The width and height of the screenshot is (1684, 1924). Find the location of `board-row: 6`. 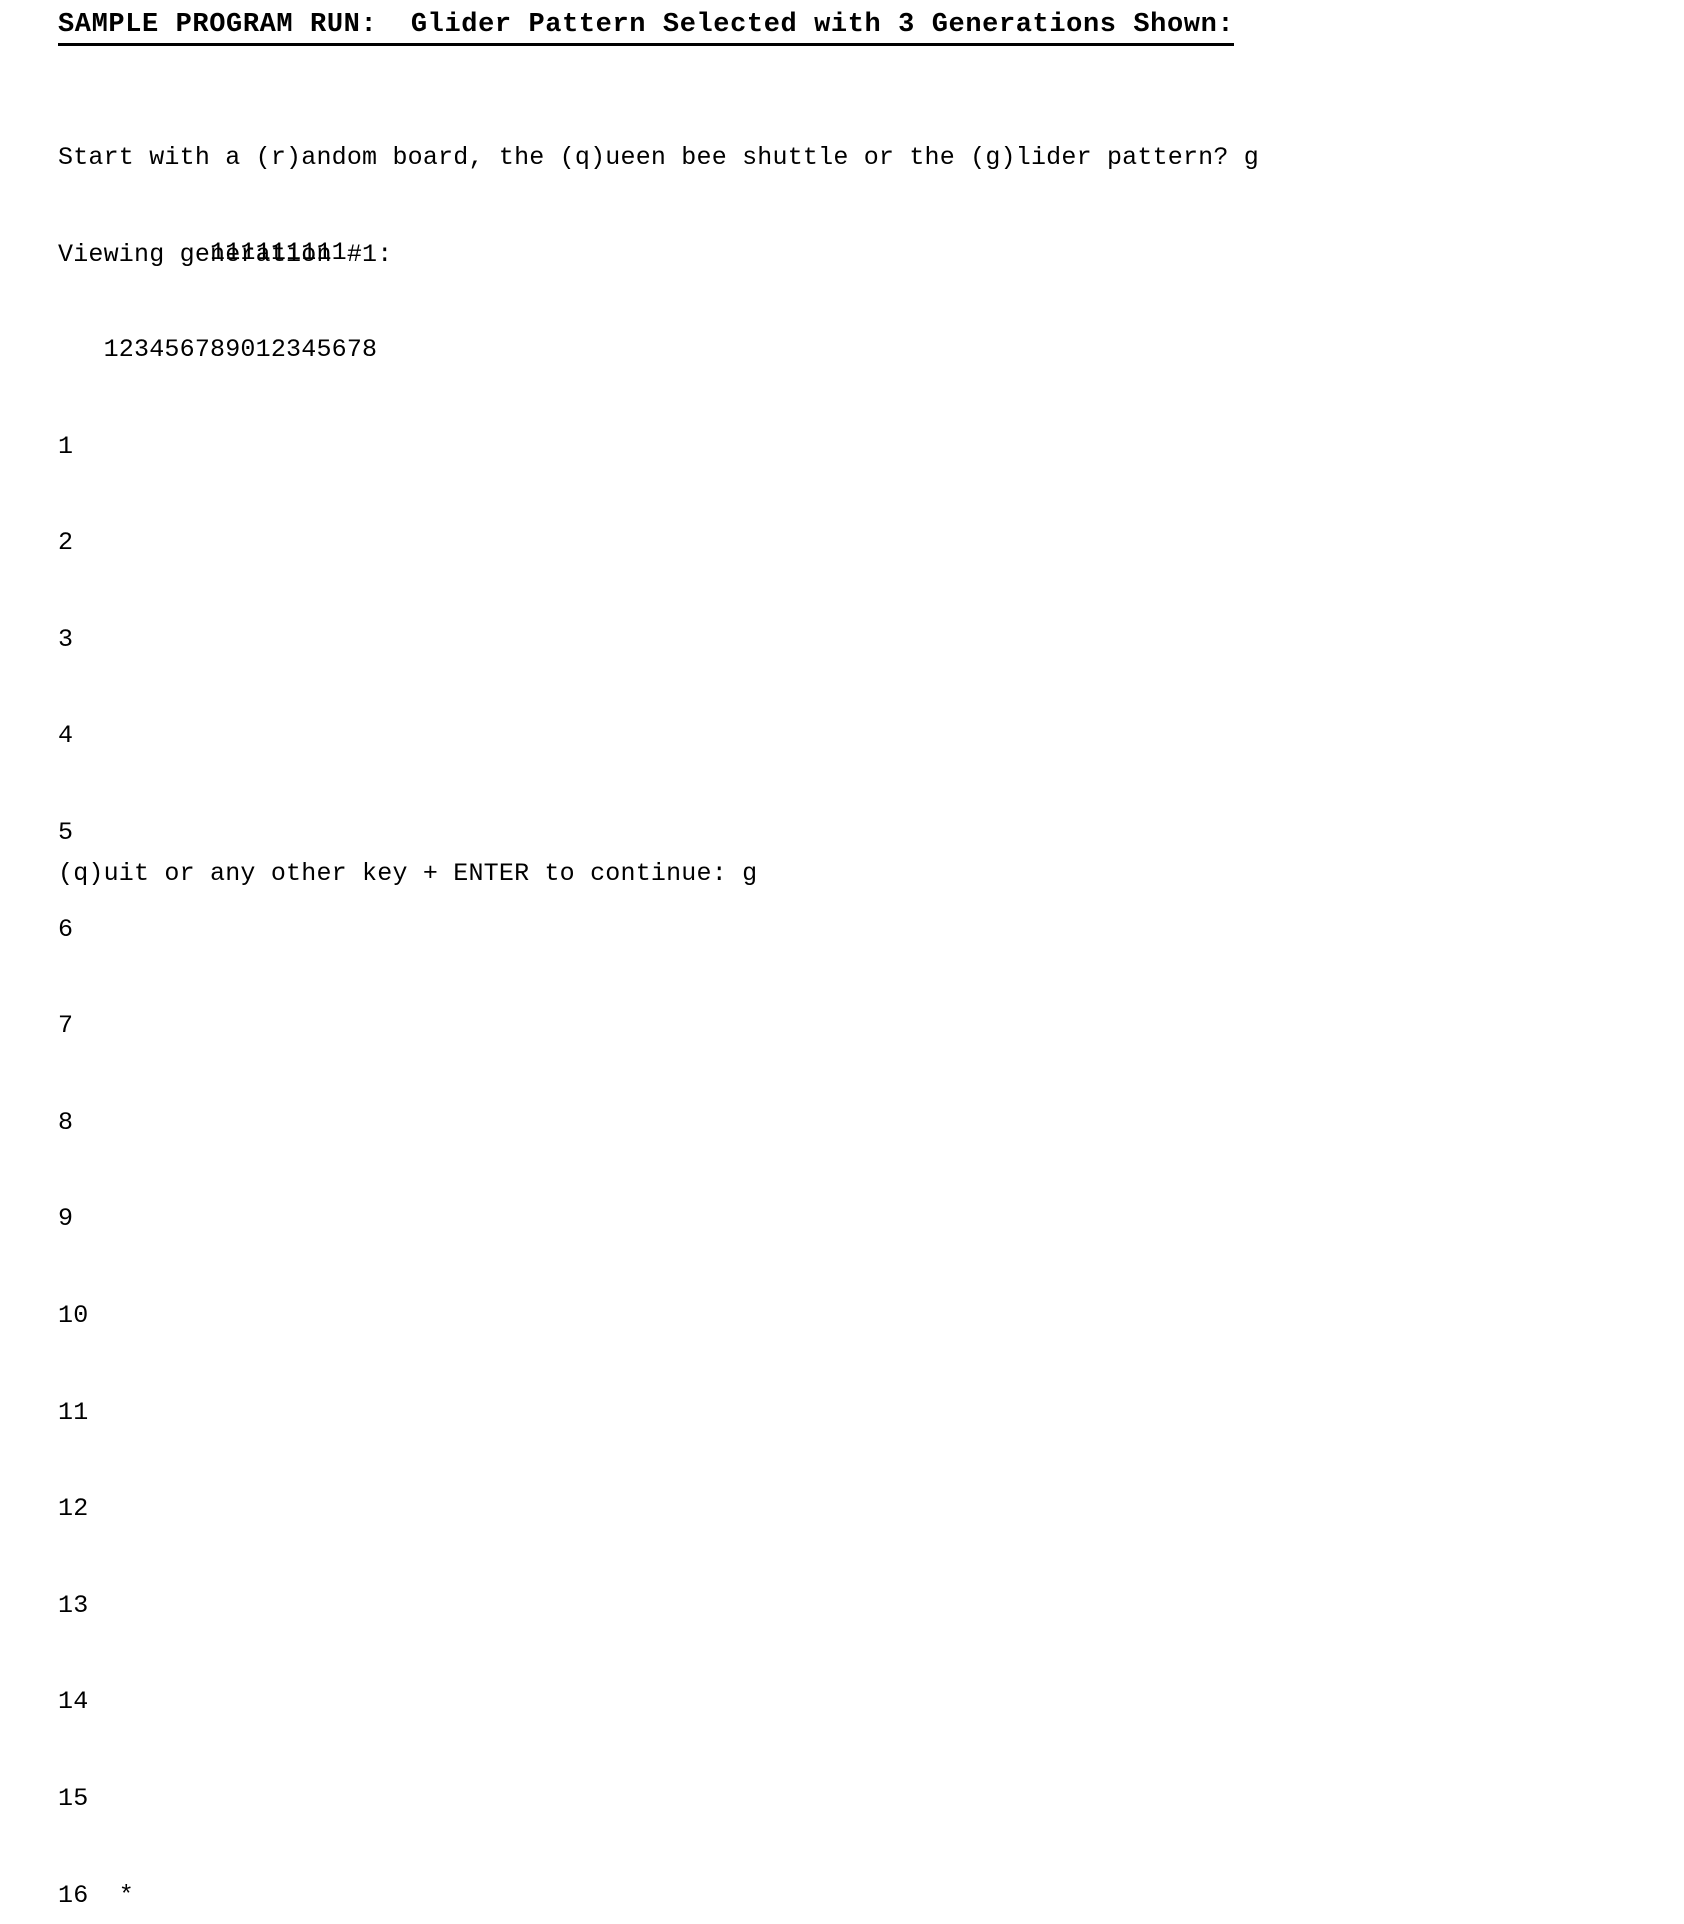

board-row: 6 is located at coordinates (81, 929).